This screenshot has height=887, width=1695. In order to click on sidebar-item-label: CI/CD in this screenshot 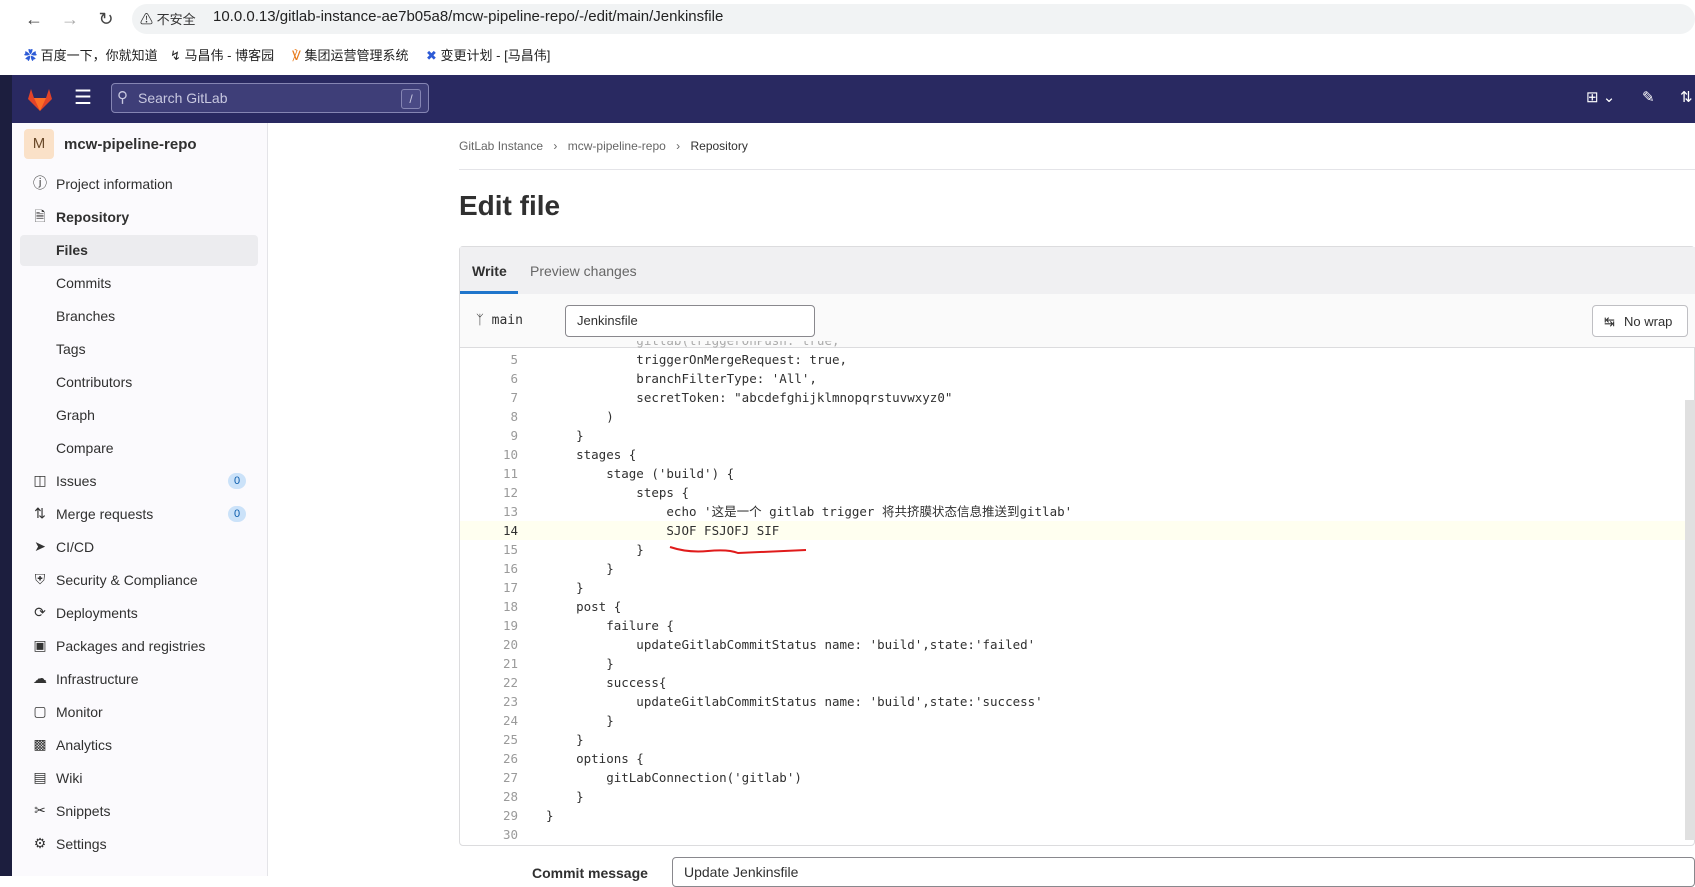, I will do `click(75, 547)`.